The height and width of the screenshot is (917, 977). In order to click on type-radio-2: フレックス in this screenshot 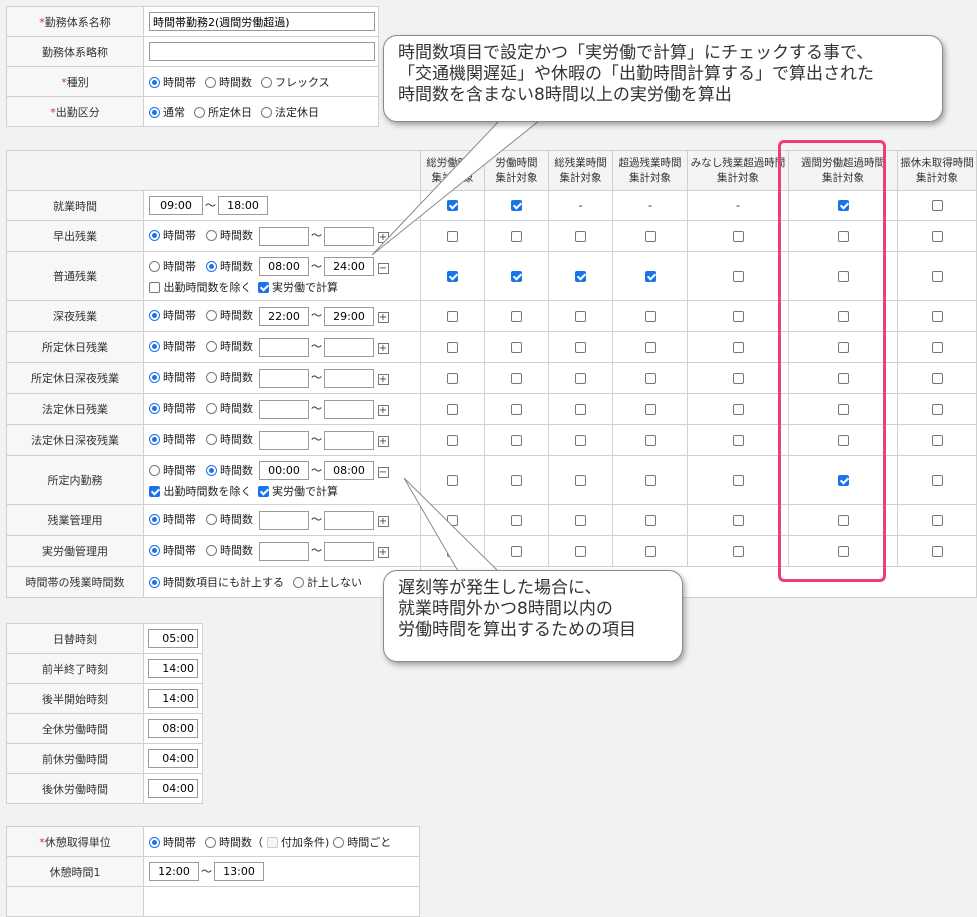, I will do `click(295, 82)`.